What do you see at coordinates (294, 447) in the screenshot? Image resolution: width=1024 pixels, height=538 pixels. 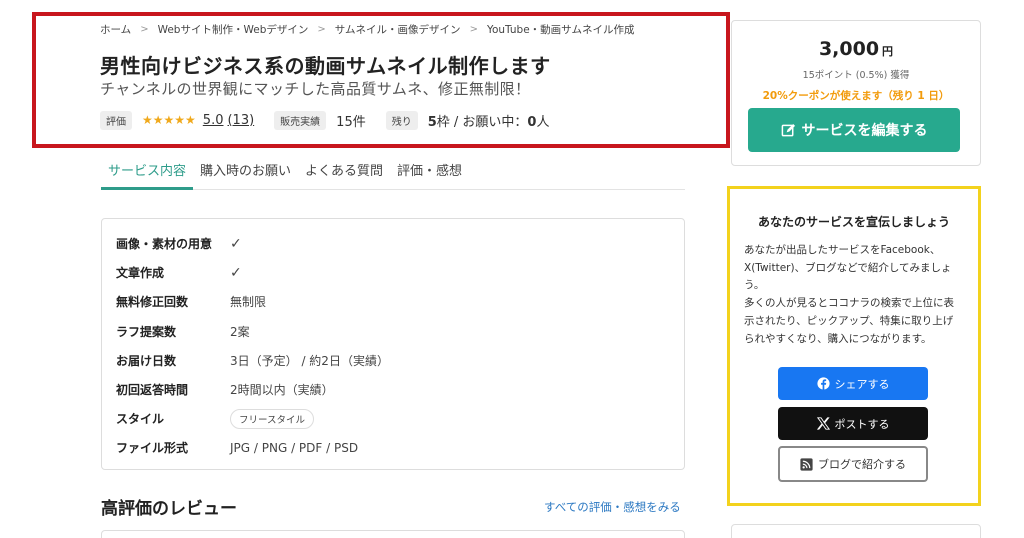 I see `spec-value: JPG / PNG / PDF / PSD` at bounding box center [294, 447].